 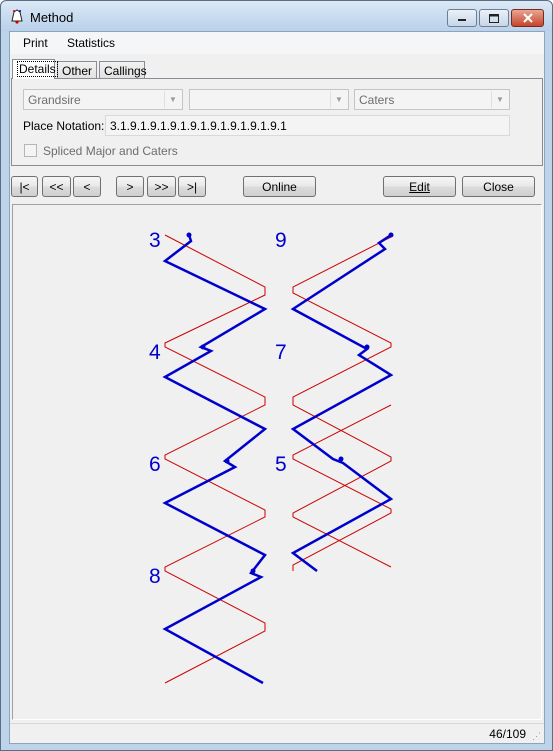 I want to click on stage-combo: Caters ▼, so click(x=432, y=99).